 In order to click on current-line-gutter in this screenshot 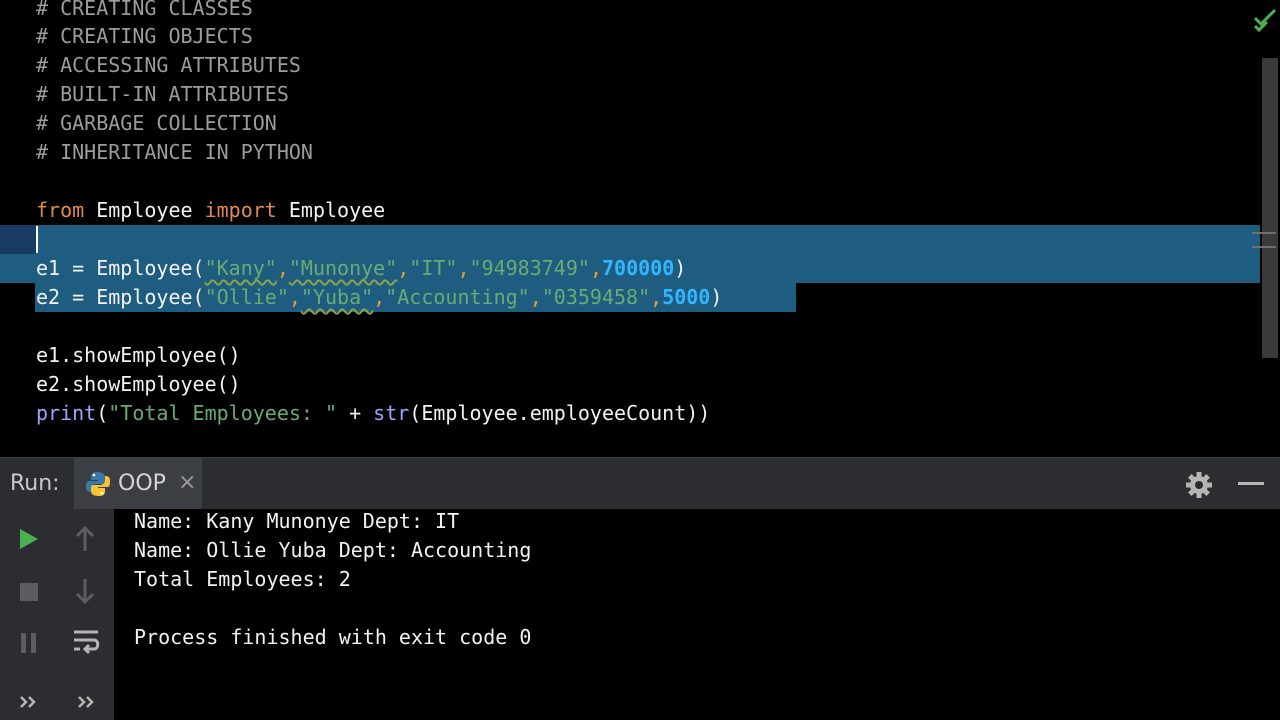, I will do `click(18, 239)`.